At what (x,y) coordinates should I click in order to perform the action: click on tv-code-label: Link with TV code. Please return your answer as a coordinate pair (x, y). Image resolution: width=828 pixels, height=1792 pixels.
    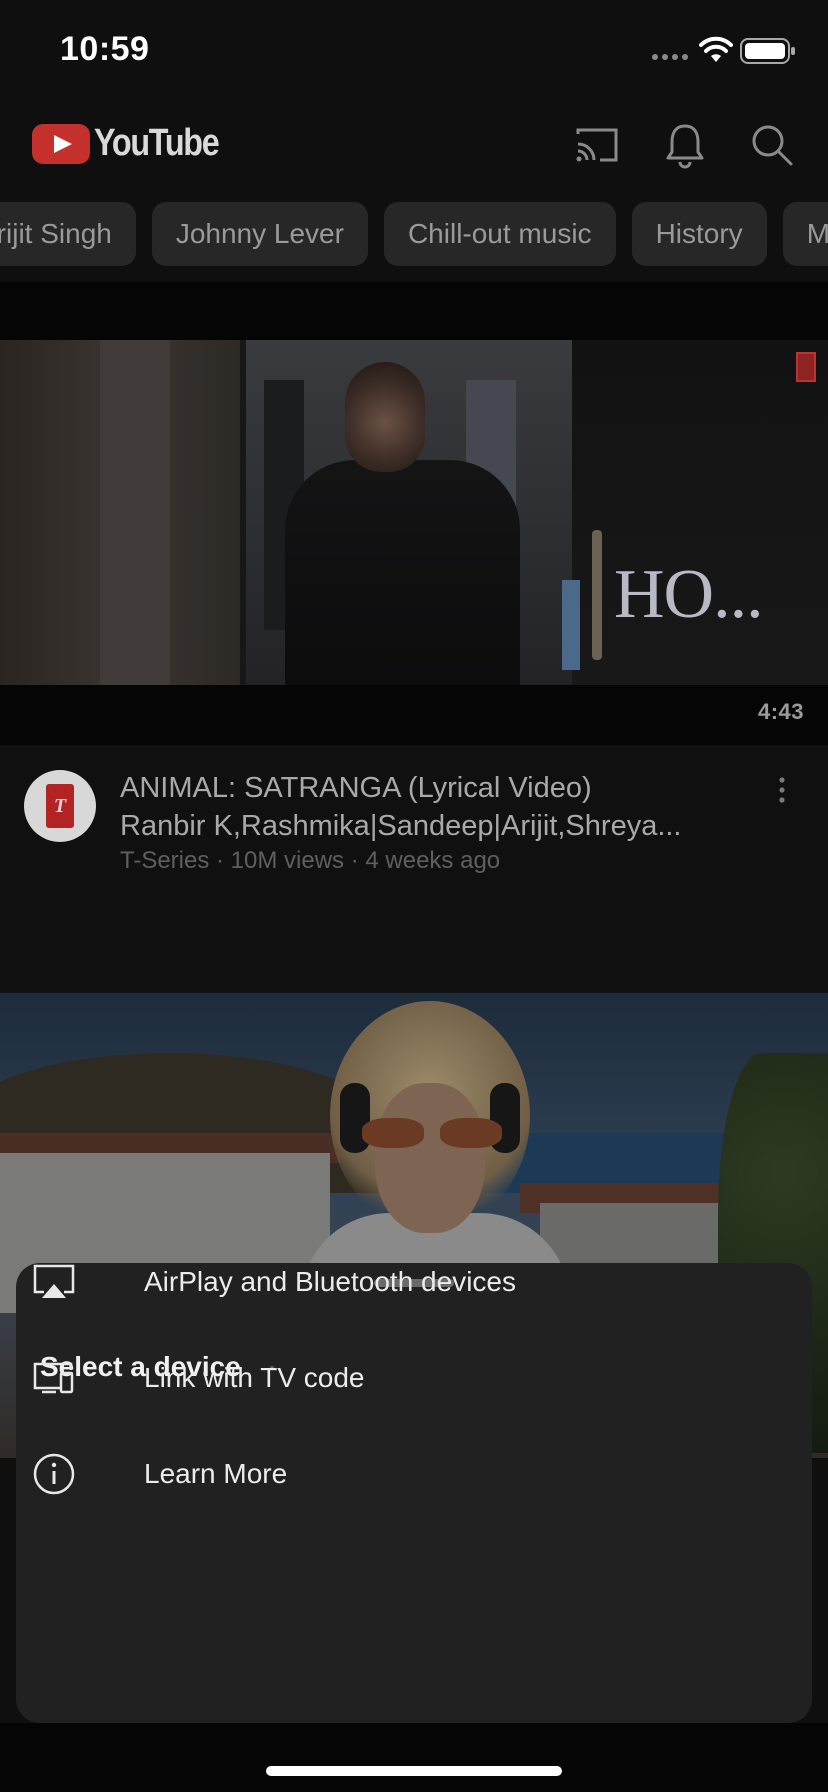
    Looking at the image, I should click on (254, 1377).